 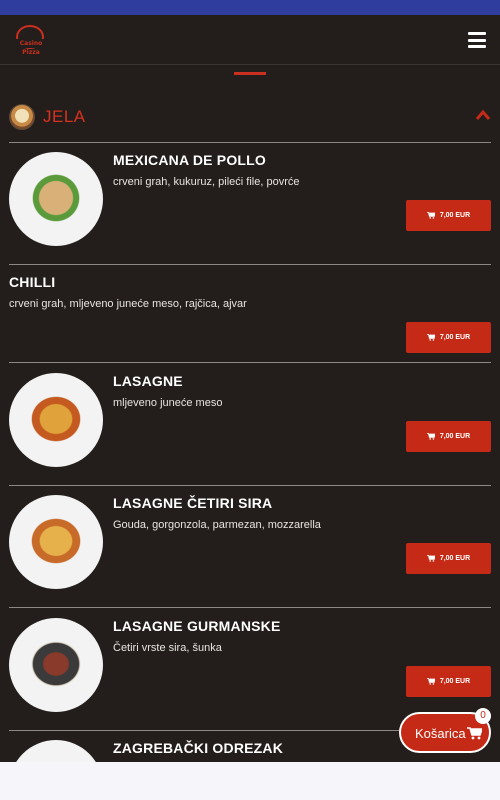 I want to click on item-name: LASAGNE GURMANSKE, so click(x=197, y=626).